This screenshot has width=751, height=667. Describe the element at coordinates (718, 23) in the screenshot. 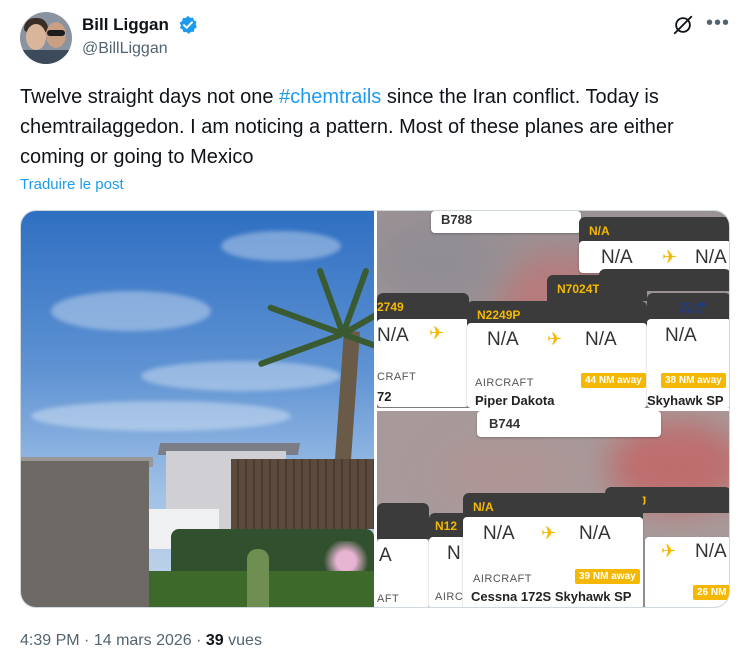

I see `more-options-icon: •••` at that location.